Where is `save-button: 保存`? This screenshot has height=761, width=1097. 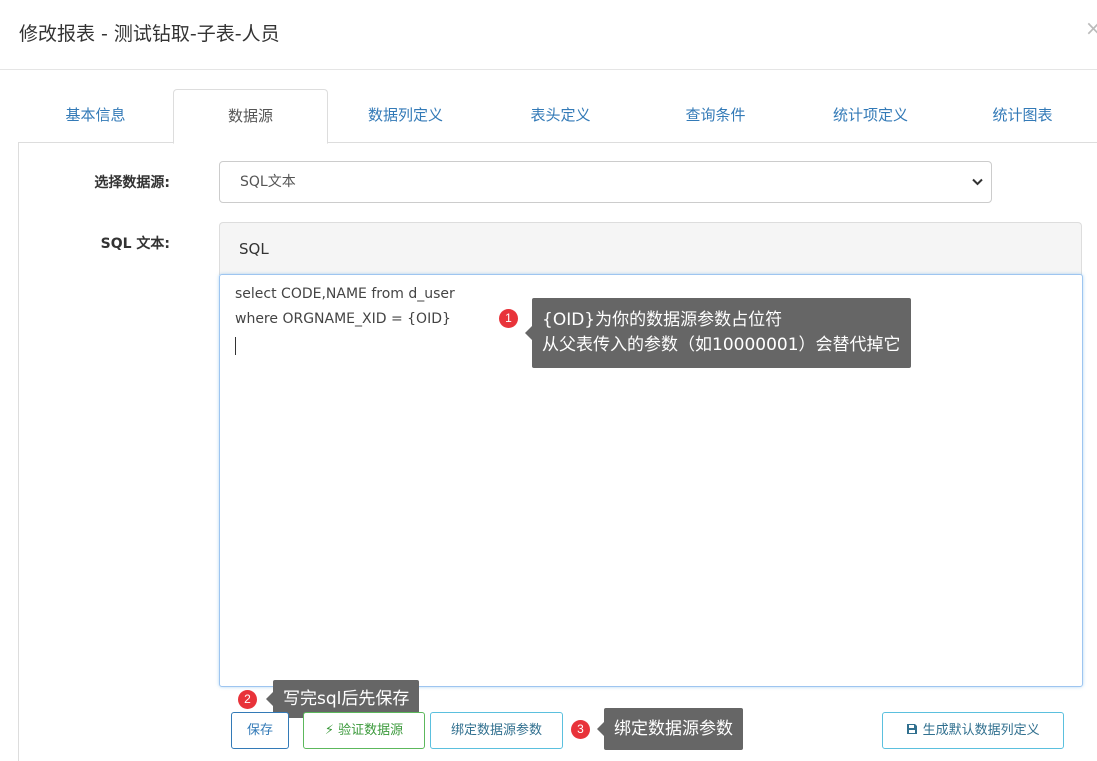
save-button: 保存 is located at coordinates (260, 730).